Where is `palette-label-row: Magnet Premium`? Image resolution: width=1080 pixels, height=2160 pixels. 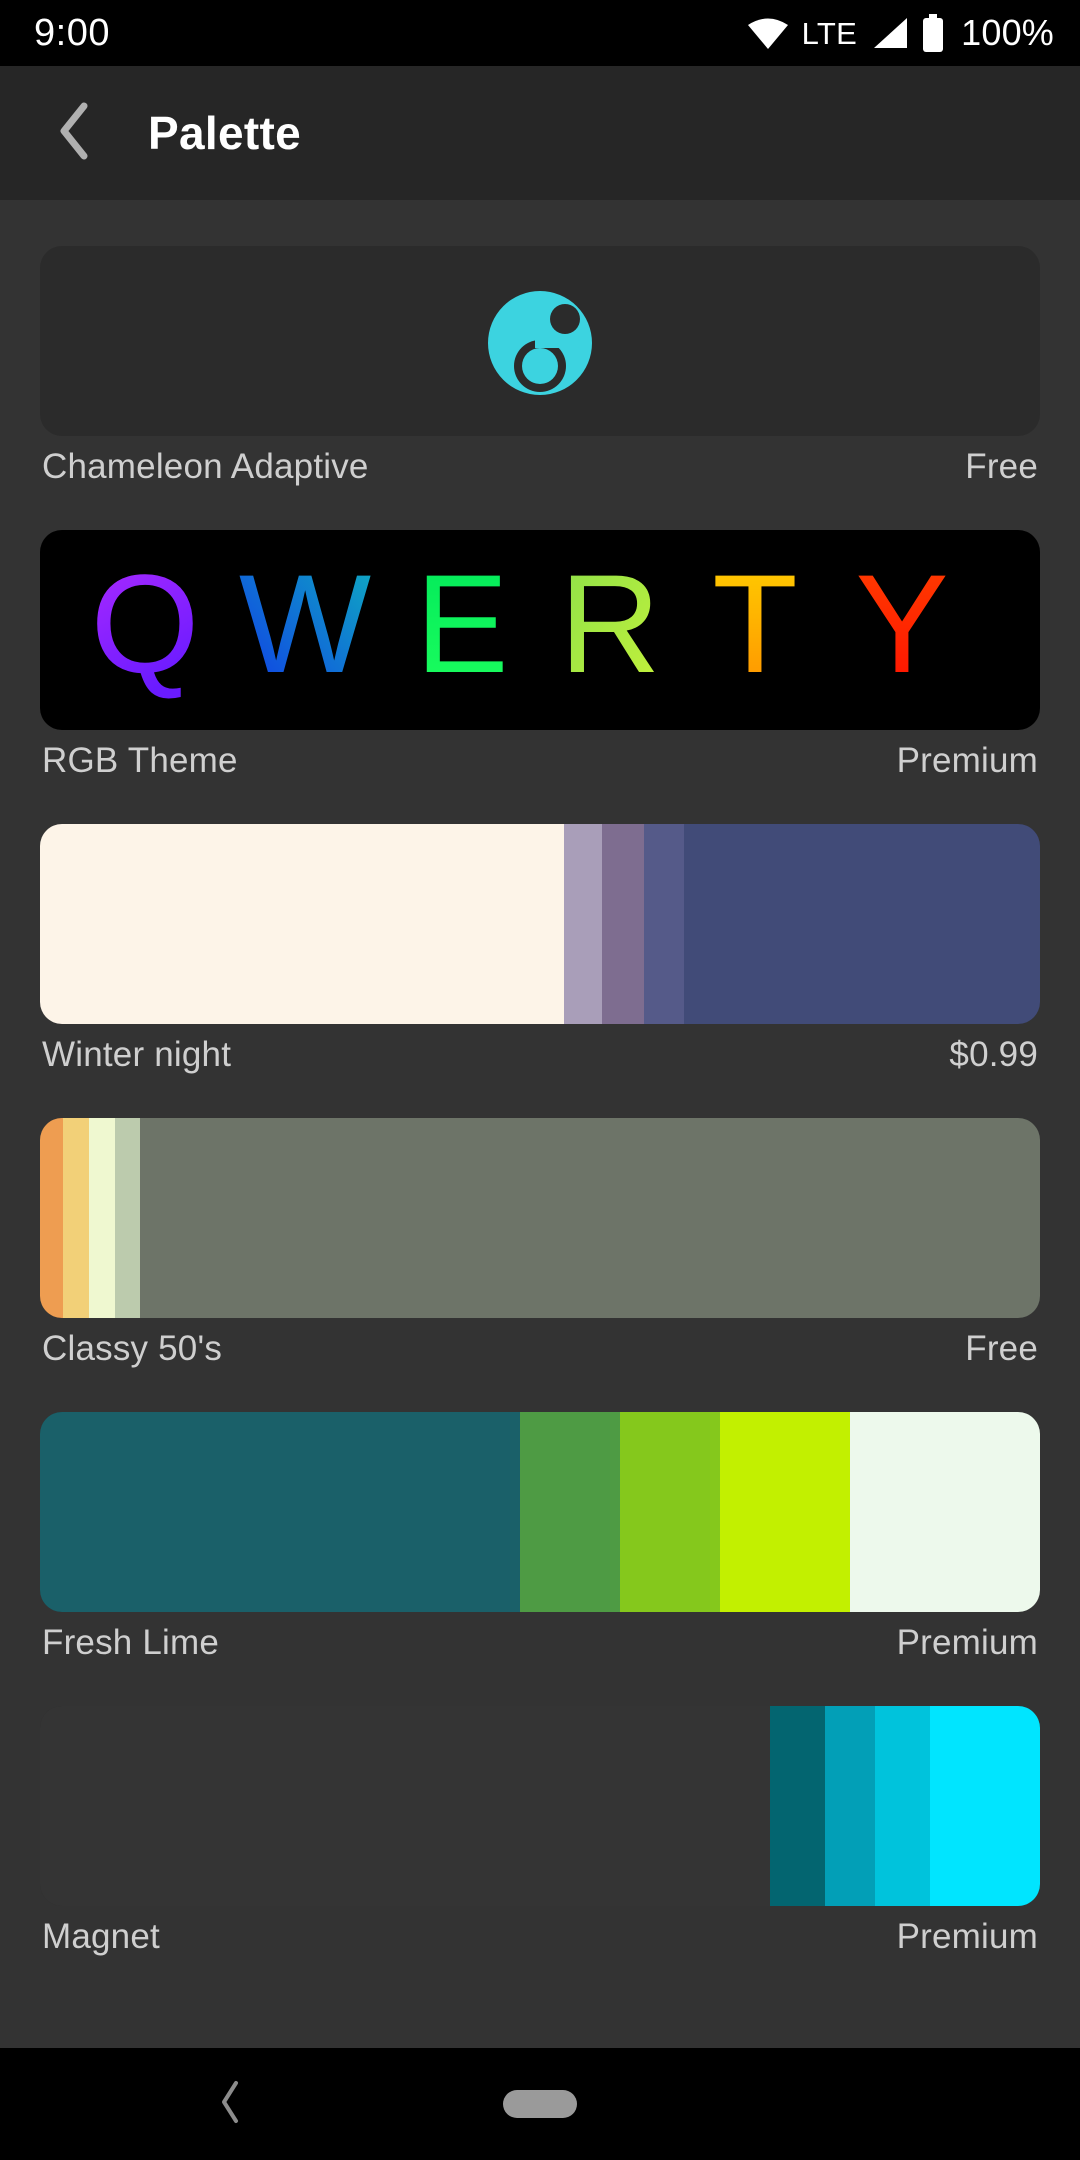
palette-label-row: Magnet Premium is located at coordinates (540, 1937).